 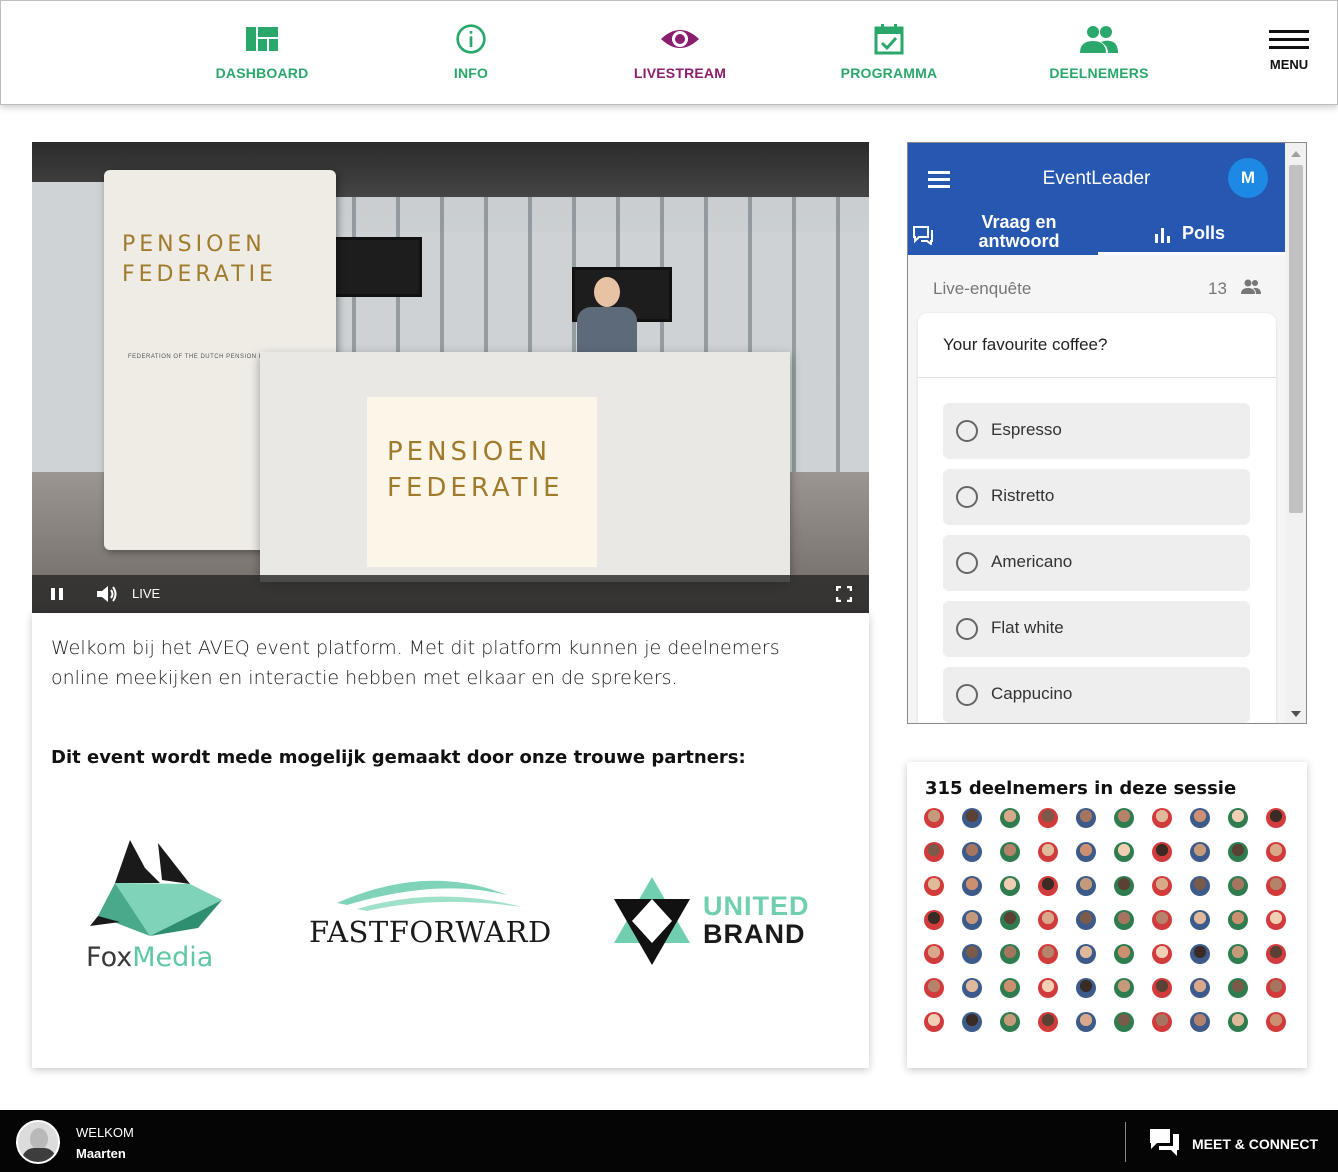 I want to click on fullscreen-icon, so click(x=844, y=594).